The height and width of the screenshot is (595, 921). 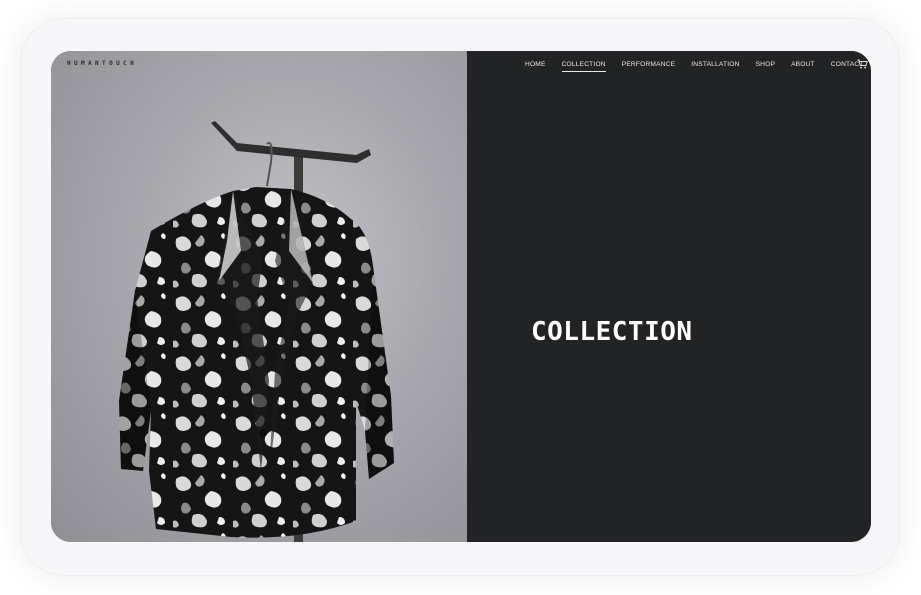 What do you see at coordinates (649, 66) in the screenshot?
I see `nav-item-performance: PERFORMANCE` at bounding box center [649, 66].